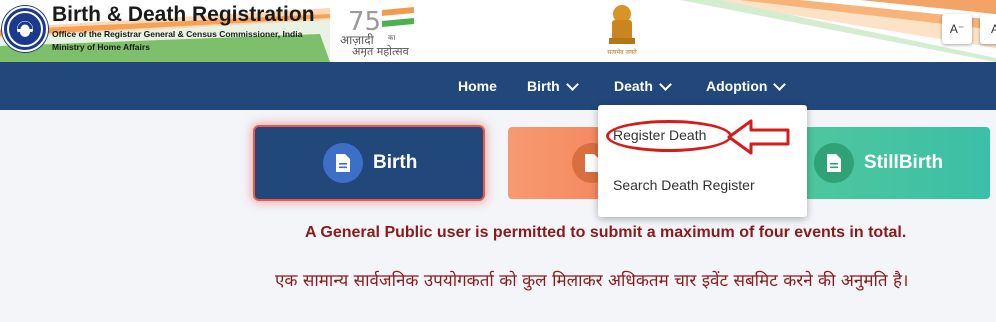 The width and height of the screenshot is (996, 322). I want to click on svg-text: सत्यमेव जयते, so click(622, 52).